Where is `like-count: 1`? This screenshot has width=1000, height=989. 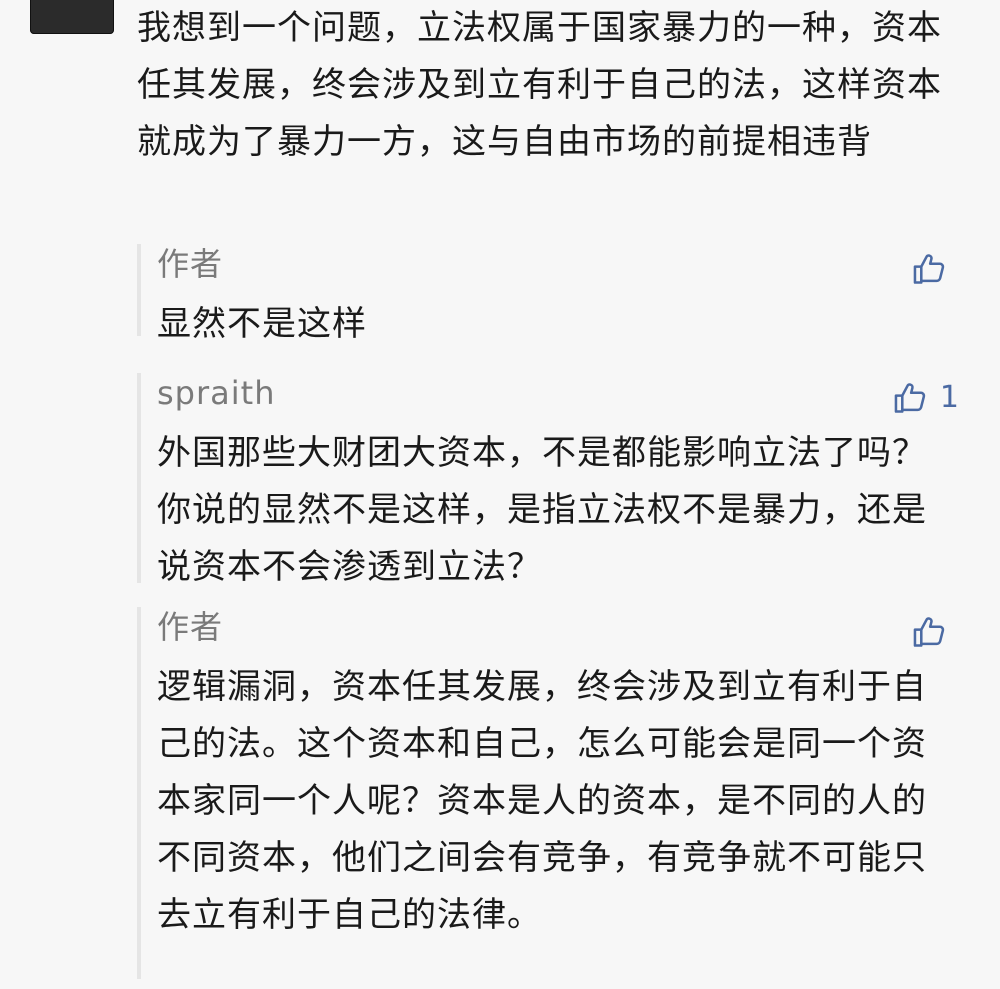 like-count: 1 is located at coordinates (949, 397).